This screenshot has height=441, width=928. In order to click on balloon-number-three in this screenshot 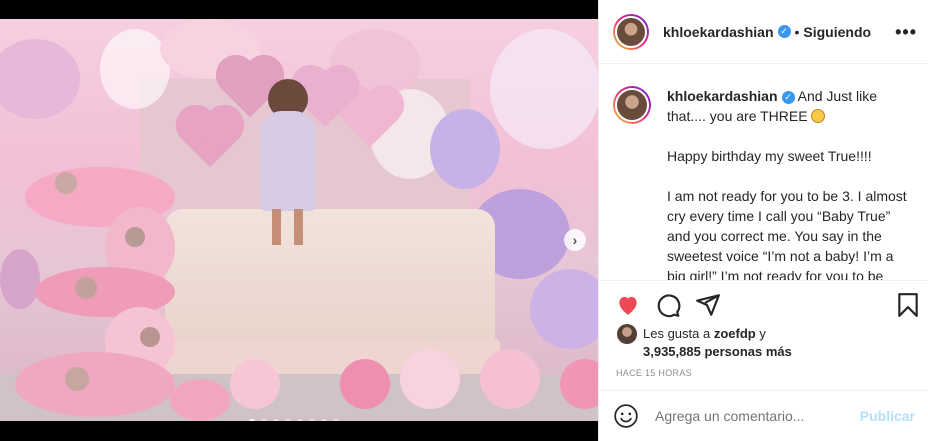, I will do `click(97, 292)`.